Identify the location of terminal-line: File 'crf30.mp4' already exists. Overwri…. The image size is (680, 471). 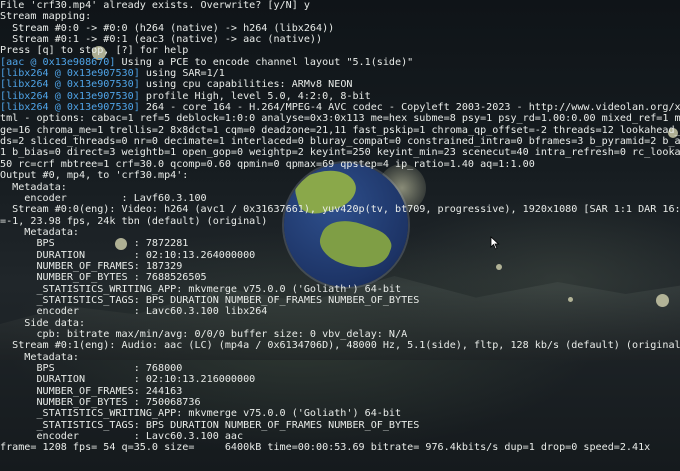
(340, 5).